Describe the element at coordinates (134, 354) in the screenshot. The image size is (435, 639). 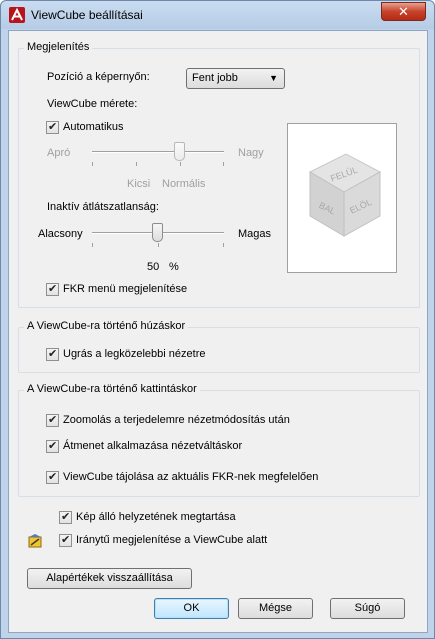
I see `snap-view-label: Ugrás a legközelebbi nézetre` at that location.